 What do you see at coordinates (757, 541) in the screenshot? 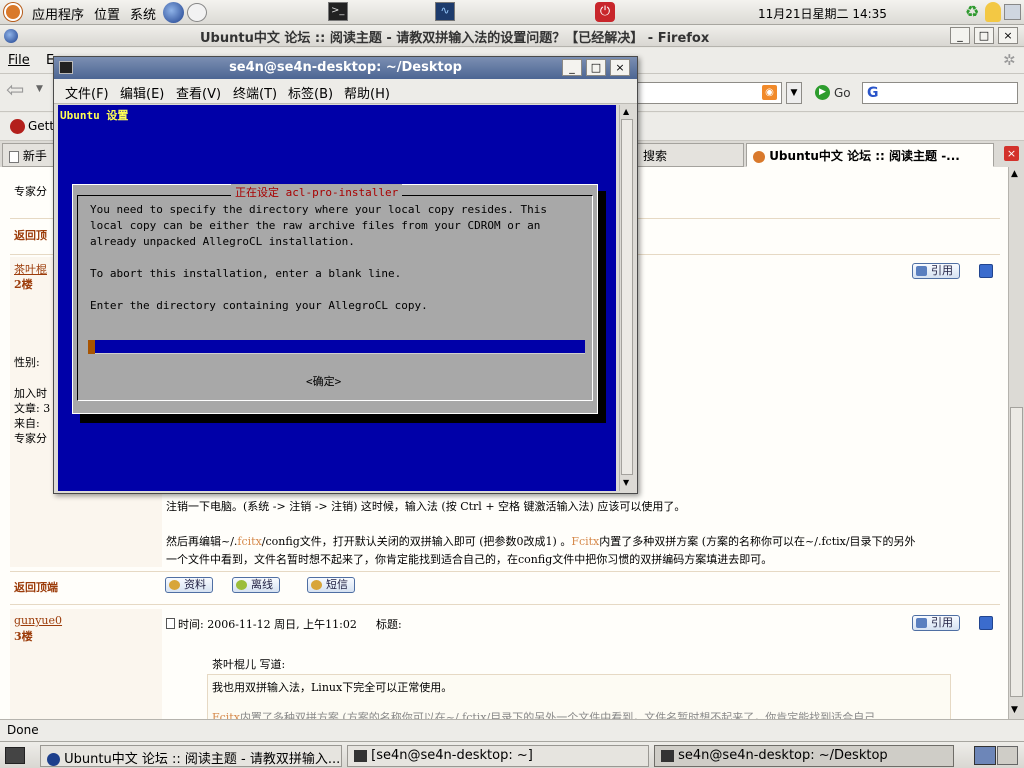
I see `para2-end: 内置了多种双拼方案 (方案的名称你可以在~/.fctix/目录下的另外` at bounding box center [757, 541].